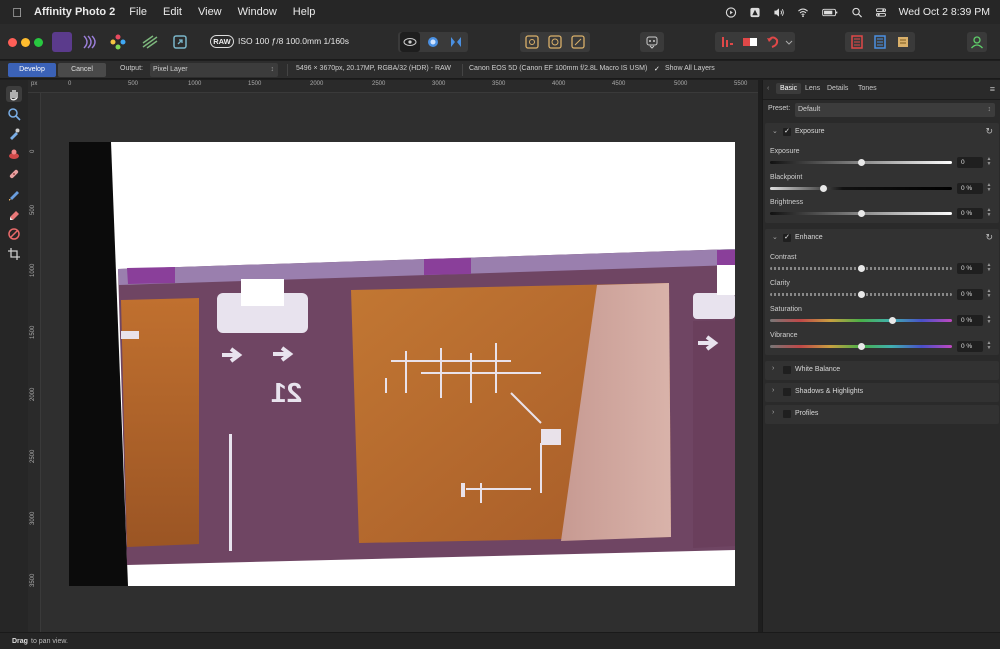 This screenshot has width=1000, height=649. I want to click on tab-details: Details, so click(837, 88).